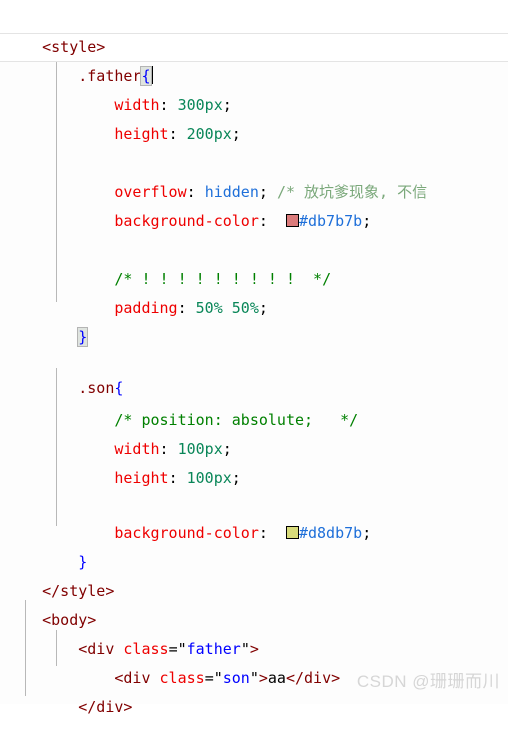  I want to click on code-line-son-selector: .son{, so click(64, 371).